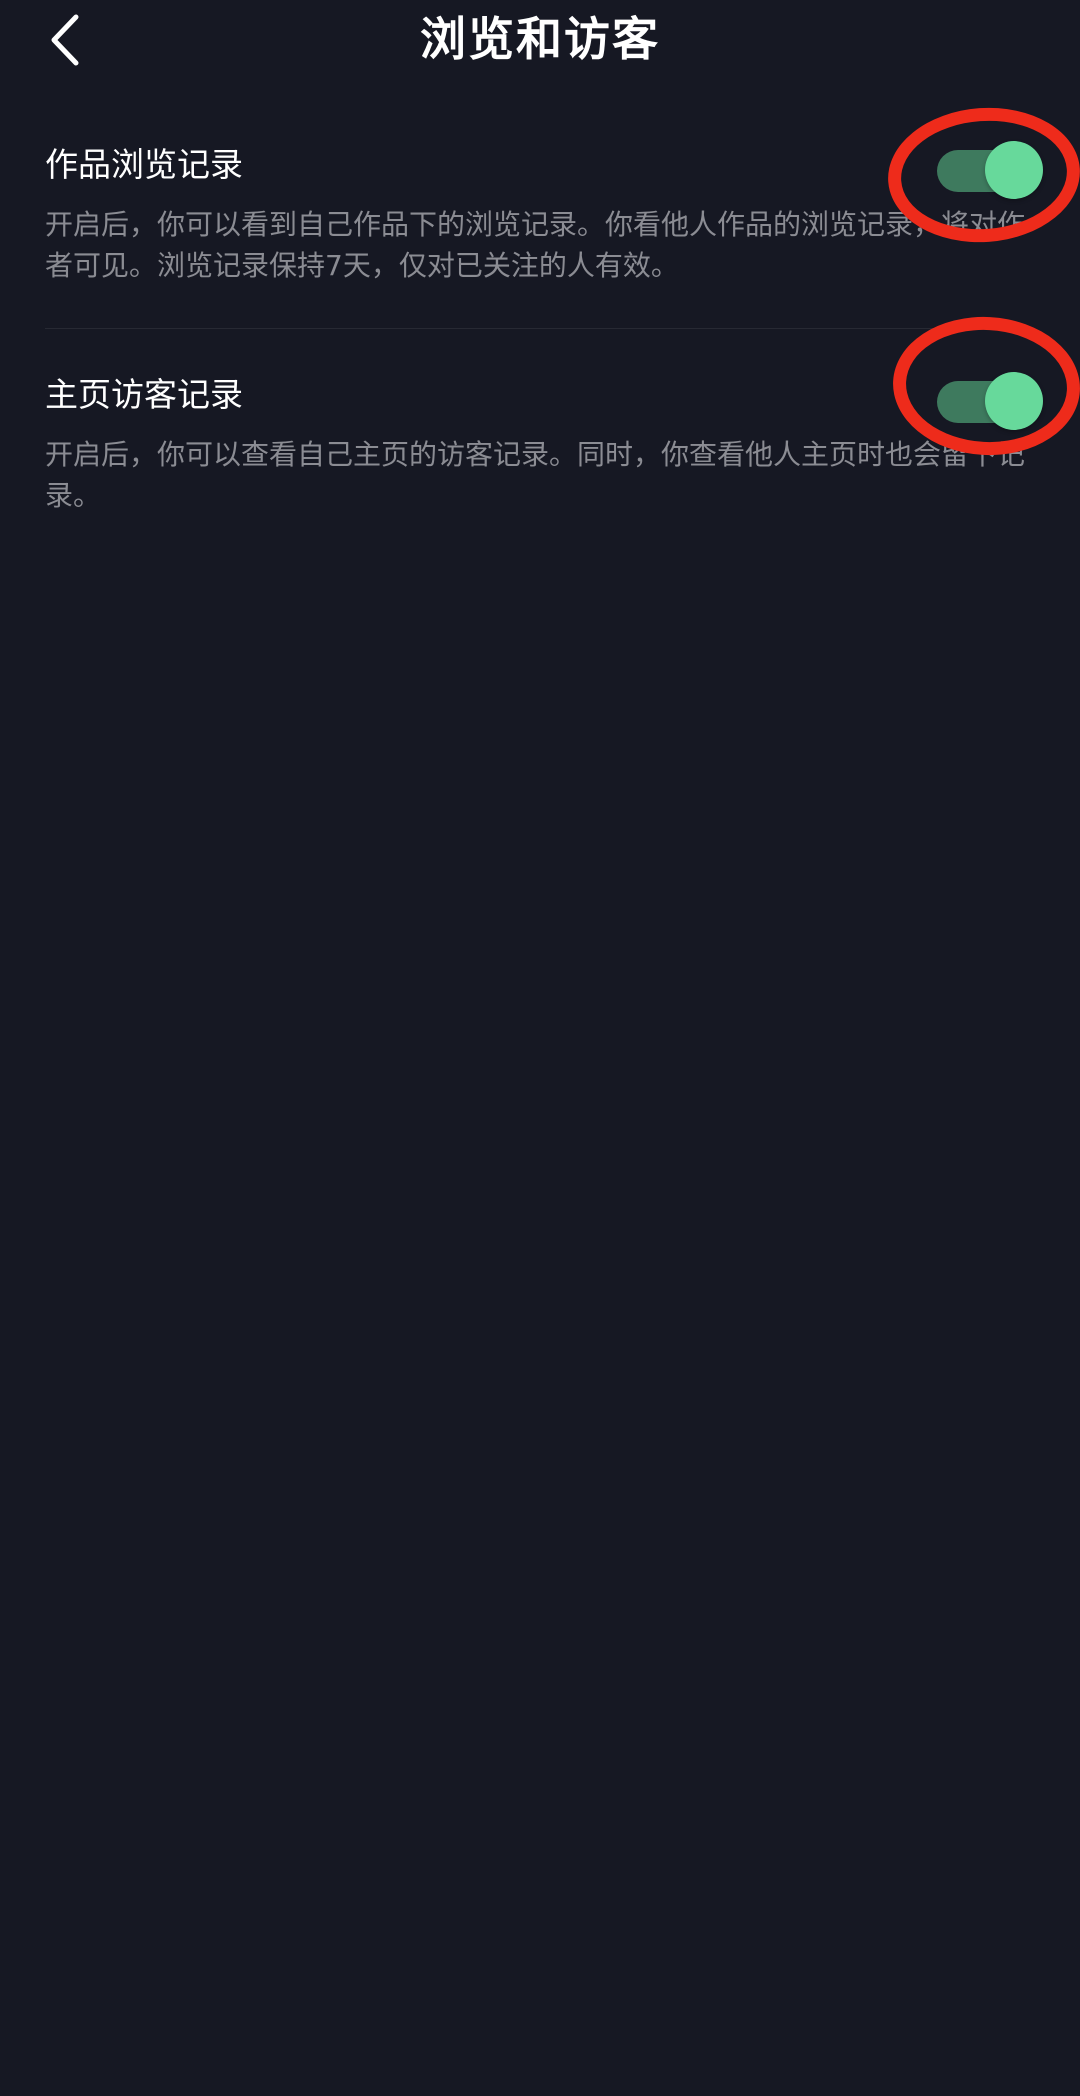 The width and height of the screenshot is (1080, 2096). I want to click on setting-title: 主页访客记录, so click(144, 394).